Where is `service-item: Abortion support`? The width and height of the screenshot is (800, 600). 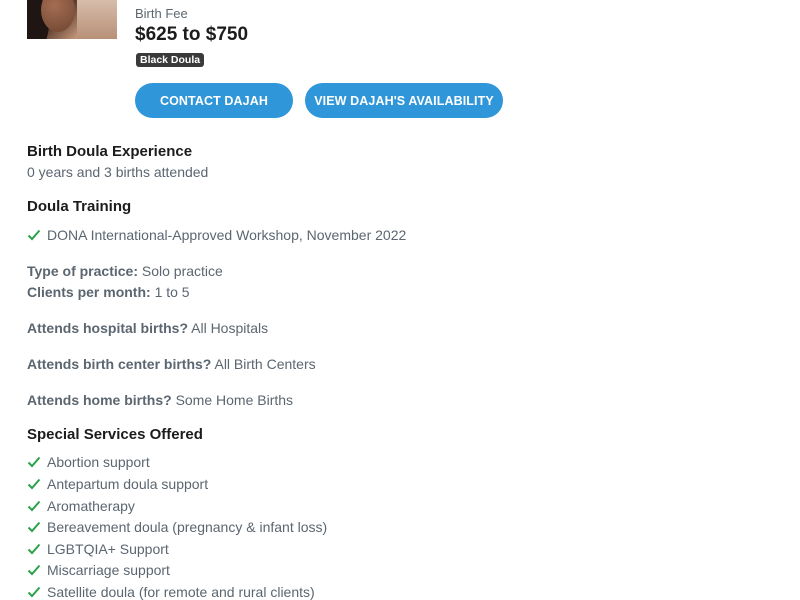 service-item: Abortion support is located at coordinates (88, 462).